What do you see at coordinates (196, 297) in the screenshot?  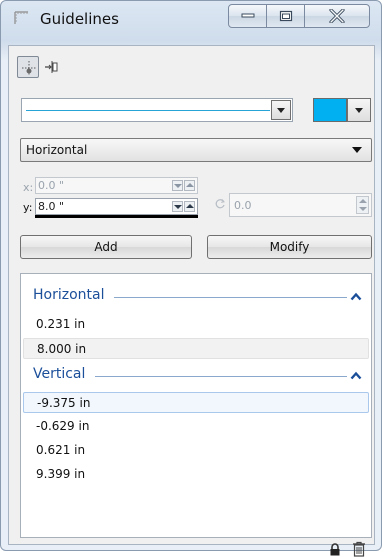 I see `horizontal-group-header: Horizontal` at bounding box center [196, 297].